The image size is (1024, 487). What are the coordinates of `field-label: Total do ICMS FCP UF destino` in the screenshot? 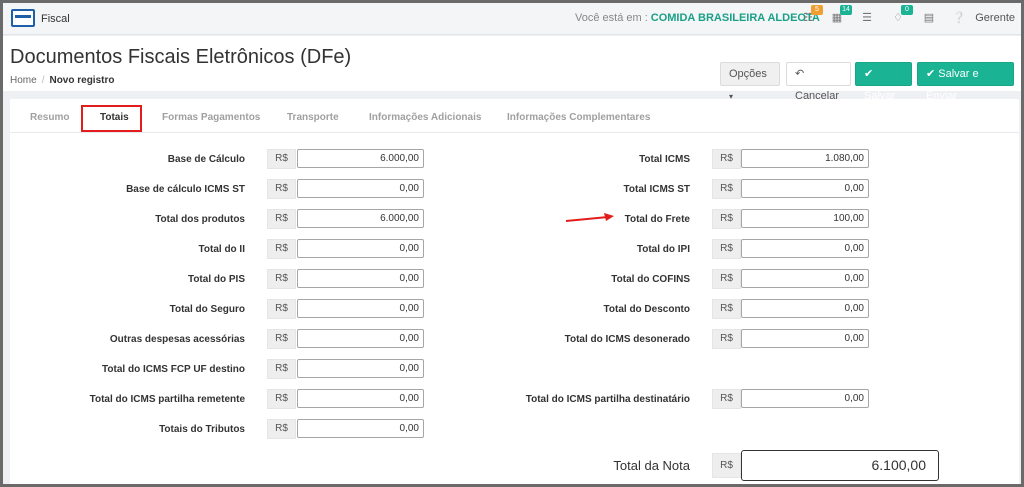 It's located at (173, 369).